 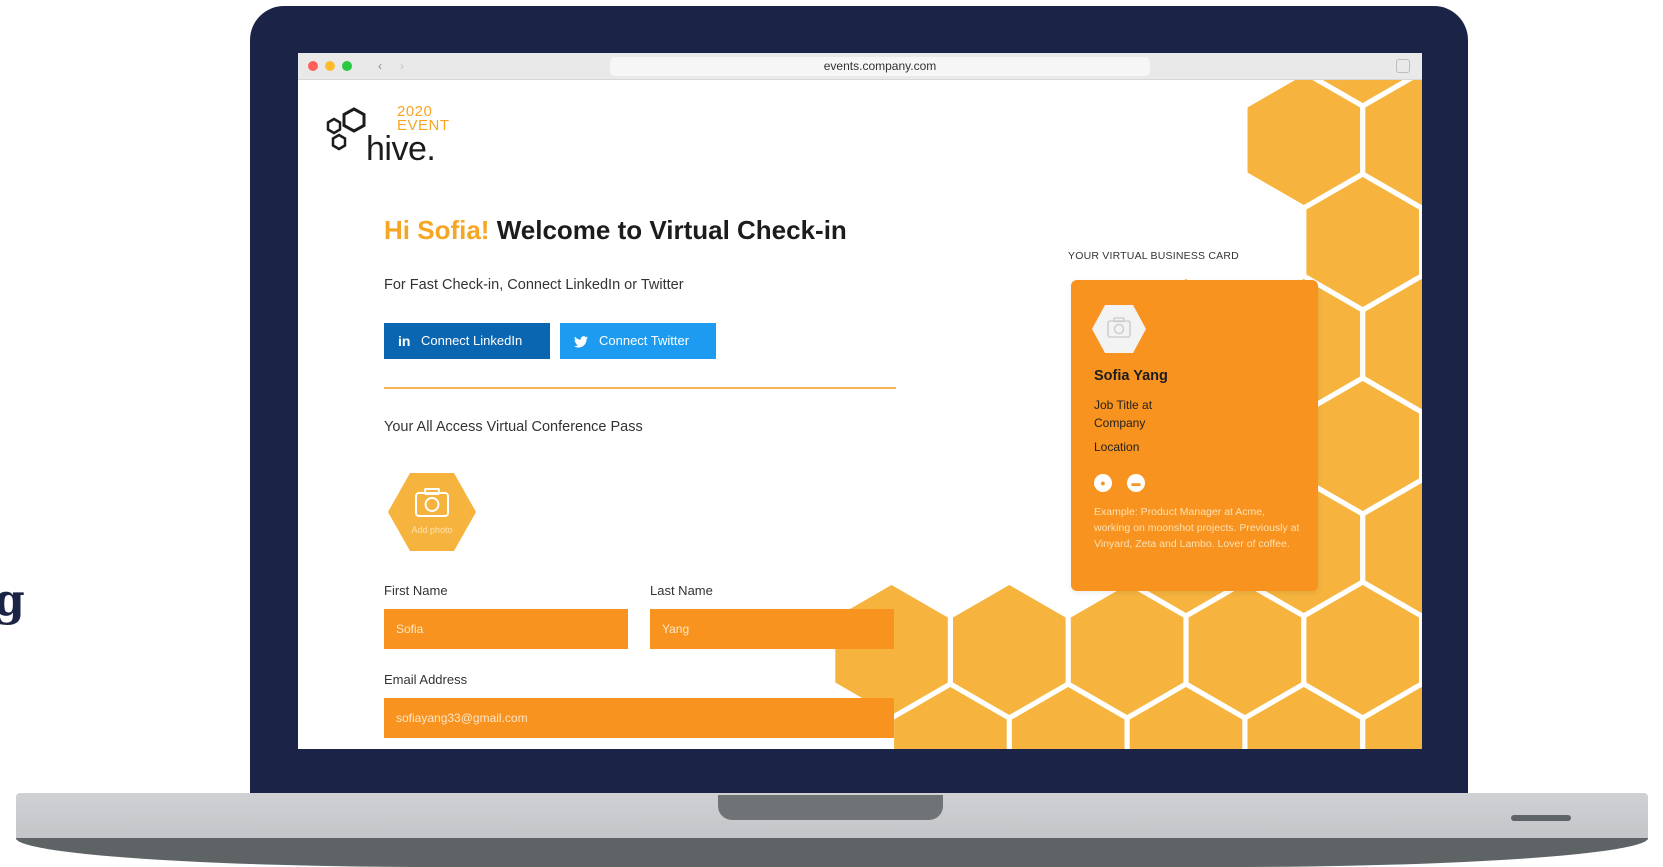 What do you see at coordinates (1136, 483) in the screenshot?
I see `card-twitter-icon: ▬` at bounding box center [1136, 483].